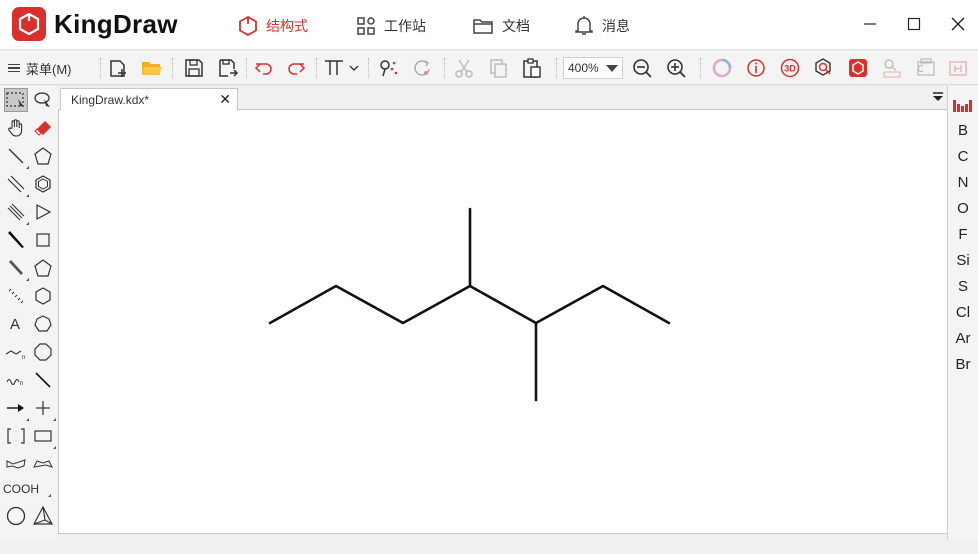 The image size is (978, 554). Describe the element at coordinates (963, 208) in the screenshot. I see `element-o: O` at that location.